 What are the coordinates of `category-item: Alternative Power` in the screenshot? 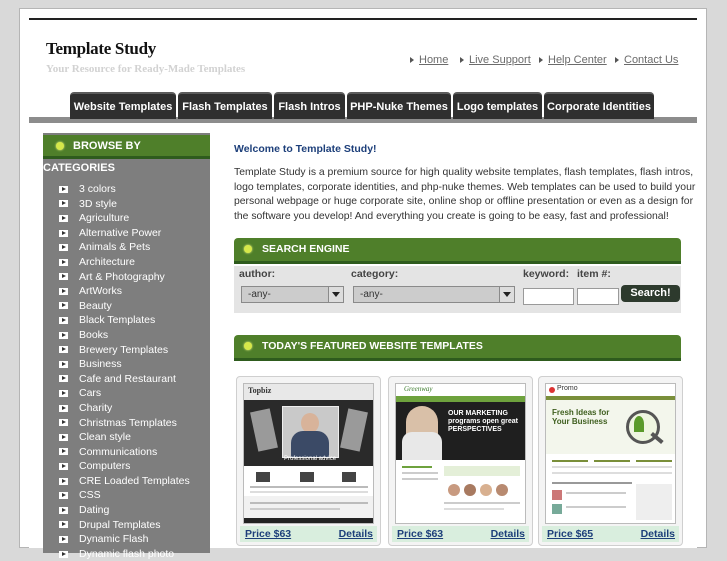 It's located at (126, 233).